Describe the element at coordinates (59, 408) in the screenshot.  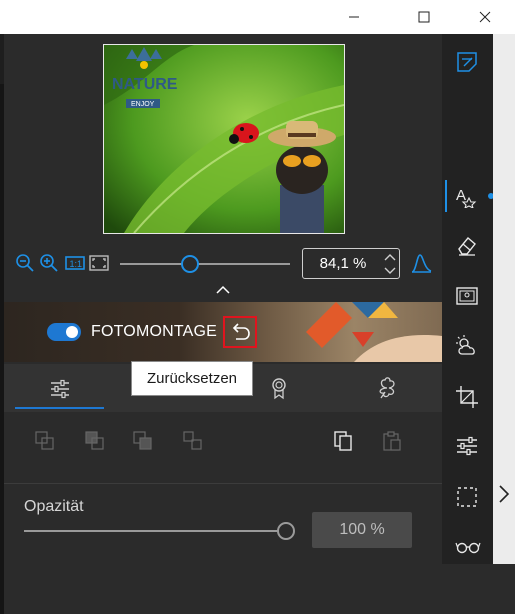
I see `active-tab-indicator` at that location.